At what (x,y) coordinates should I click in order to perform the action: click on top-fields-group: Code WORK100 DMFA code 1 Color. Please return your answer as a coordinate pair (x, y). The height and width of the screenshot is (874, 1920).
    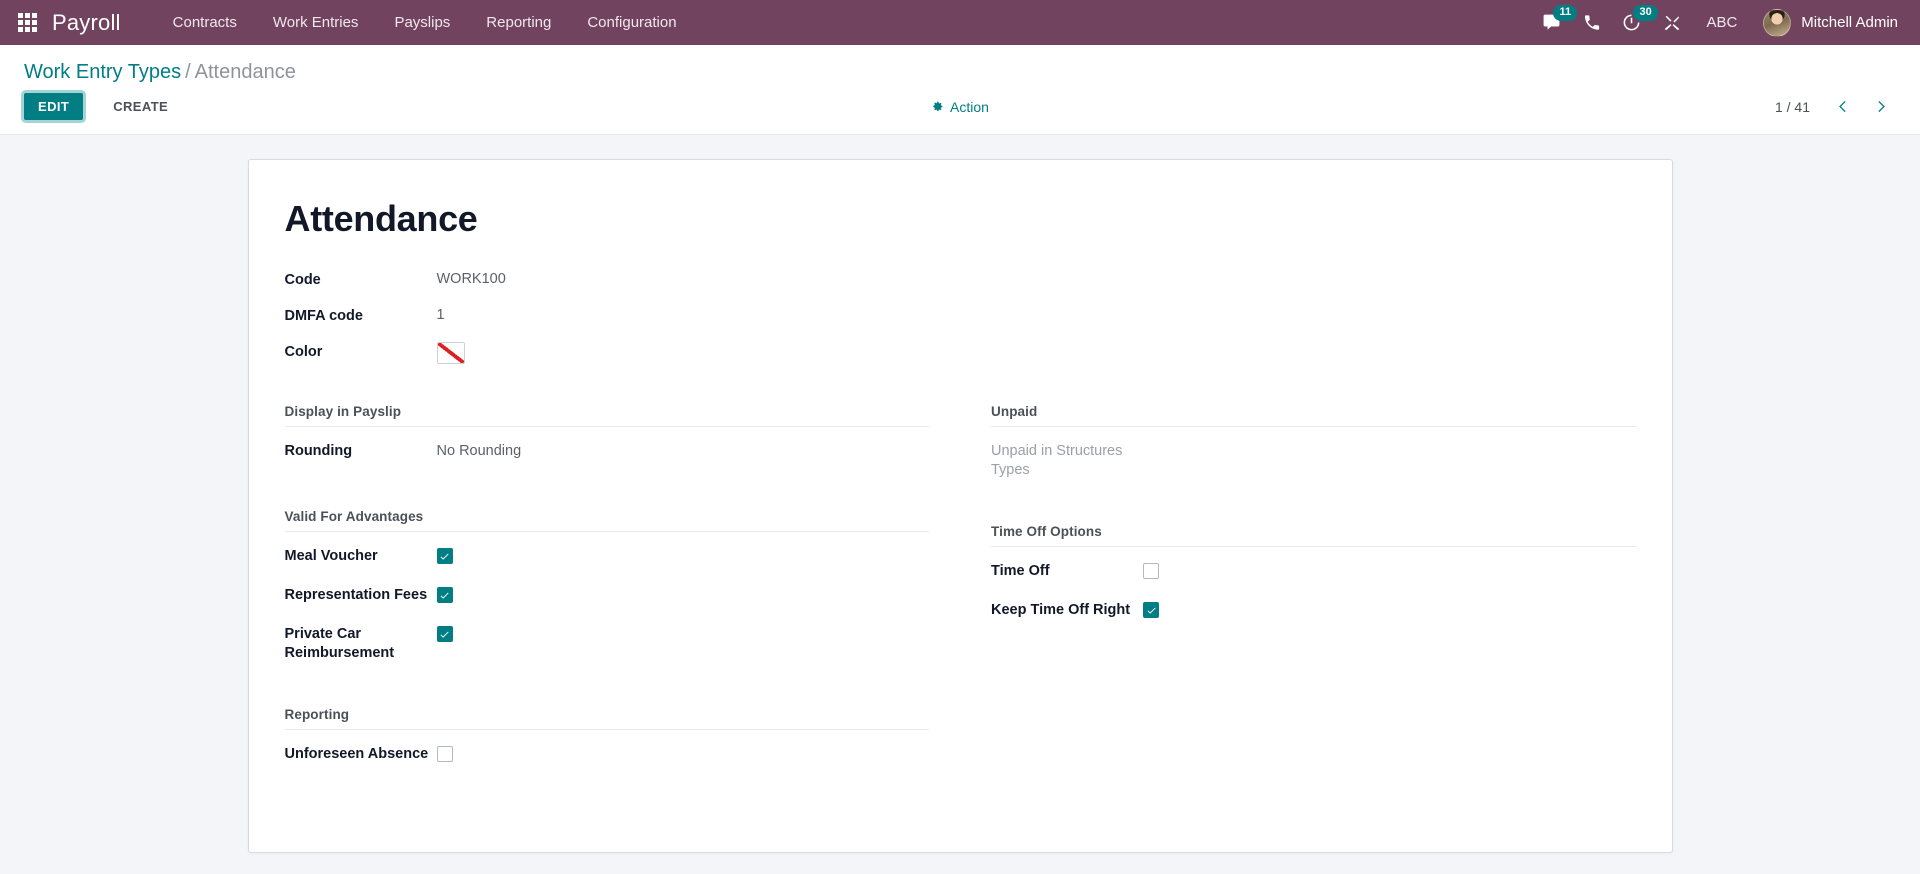
    Looking at the image, I should click on (960, 317).